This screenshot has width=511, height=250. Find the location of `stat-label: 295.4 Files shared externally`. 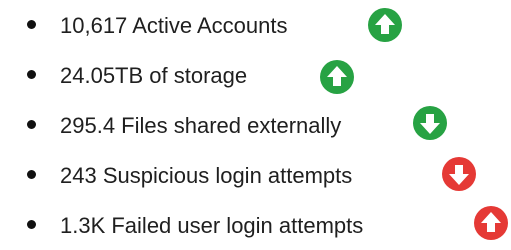

stat-label: 295.4 Files shared externally is located at coordinates (201, 125).